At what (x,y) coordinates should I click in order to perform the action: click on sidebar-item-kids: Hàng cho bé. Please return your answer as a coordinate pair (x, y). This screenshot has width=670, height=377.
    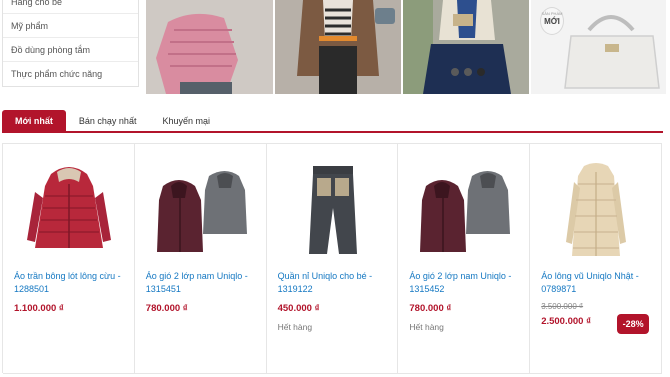
    Looking at the image, I should click on (70, 7).